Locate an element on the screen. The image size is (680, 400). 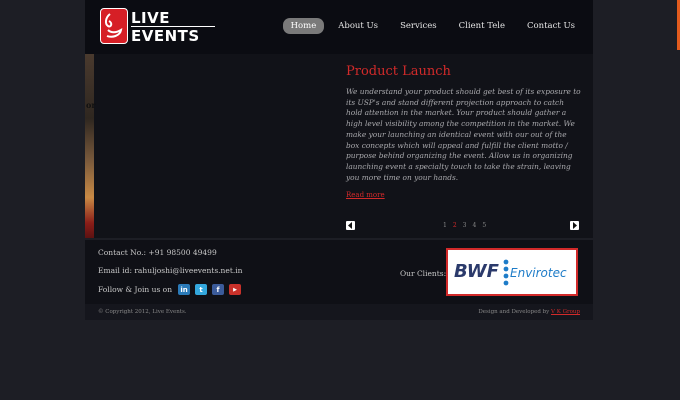
credit-prefix: Design and Developed by is located at coordinates (514, 312).